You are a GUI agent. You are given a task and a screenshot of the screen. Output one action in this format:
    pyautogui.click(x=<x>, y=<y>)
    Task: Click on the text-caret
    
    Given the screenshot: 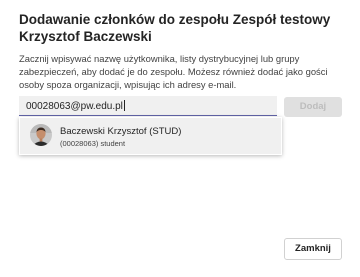 What is the action you would take?
    pyautogui.click(x=124, y=105)
    